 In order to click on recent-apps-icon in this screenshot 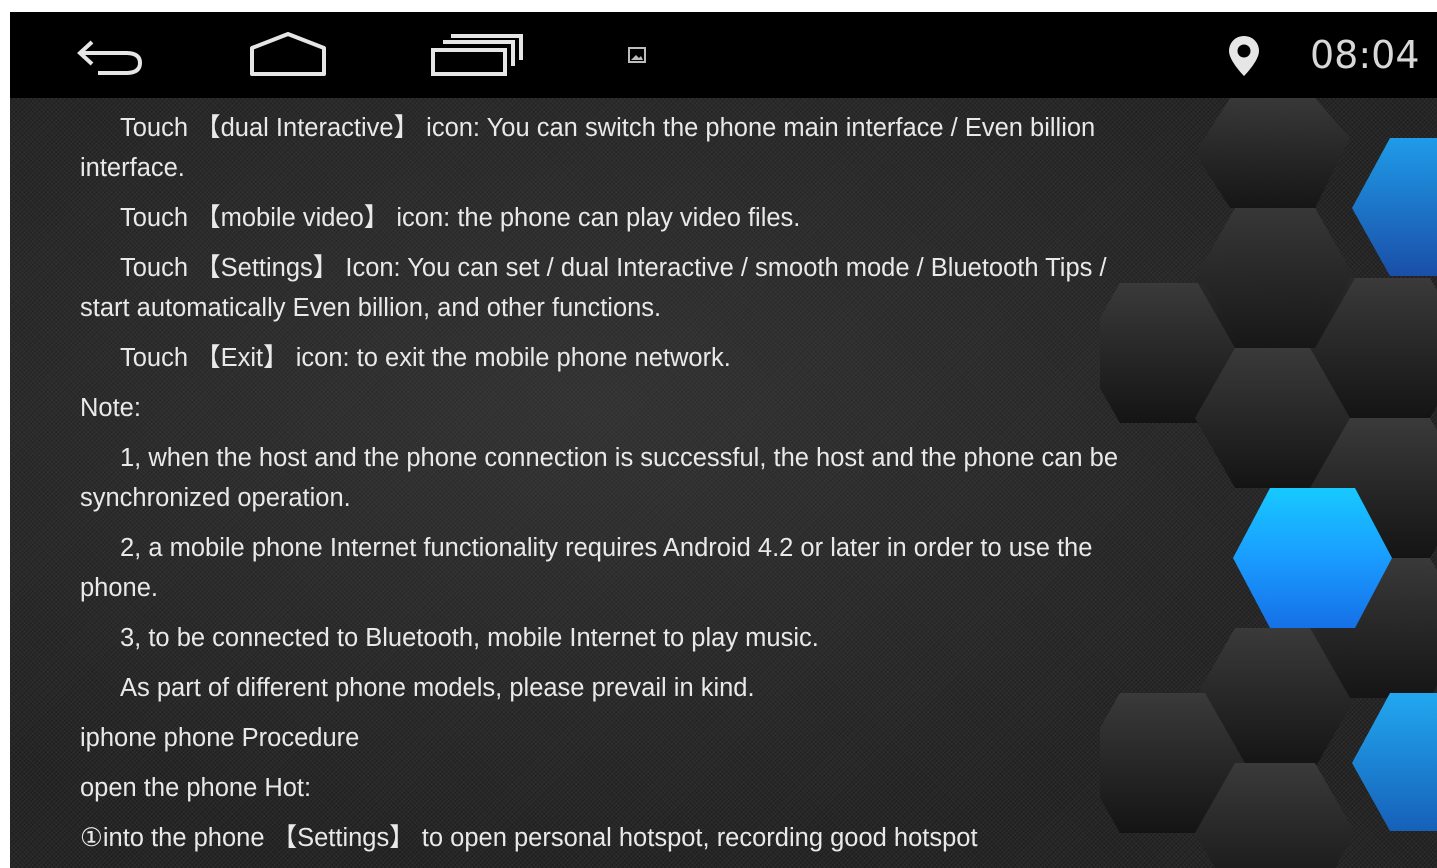, I will do `click(477, 55)`.